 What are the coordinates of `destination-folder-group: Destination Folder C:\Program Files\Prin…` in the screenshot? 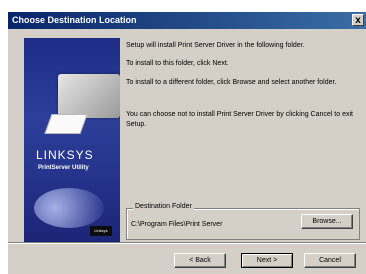 It's located at (243, 221).